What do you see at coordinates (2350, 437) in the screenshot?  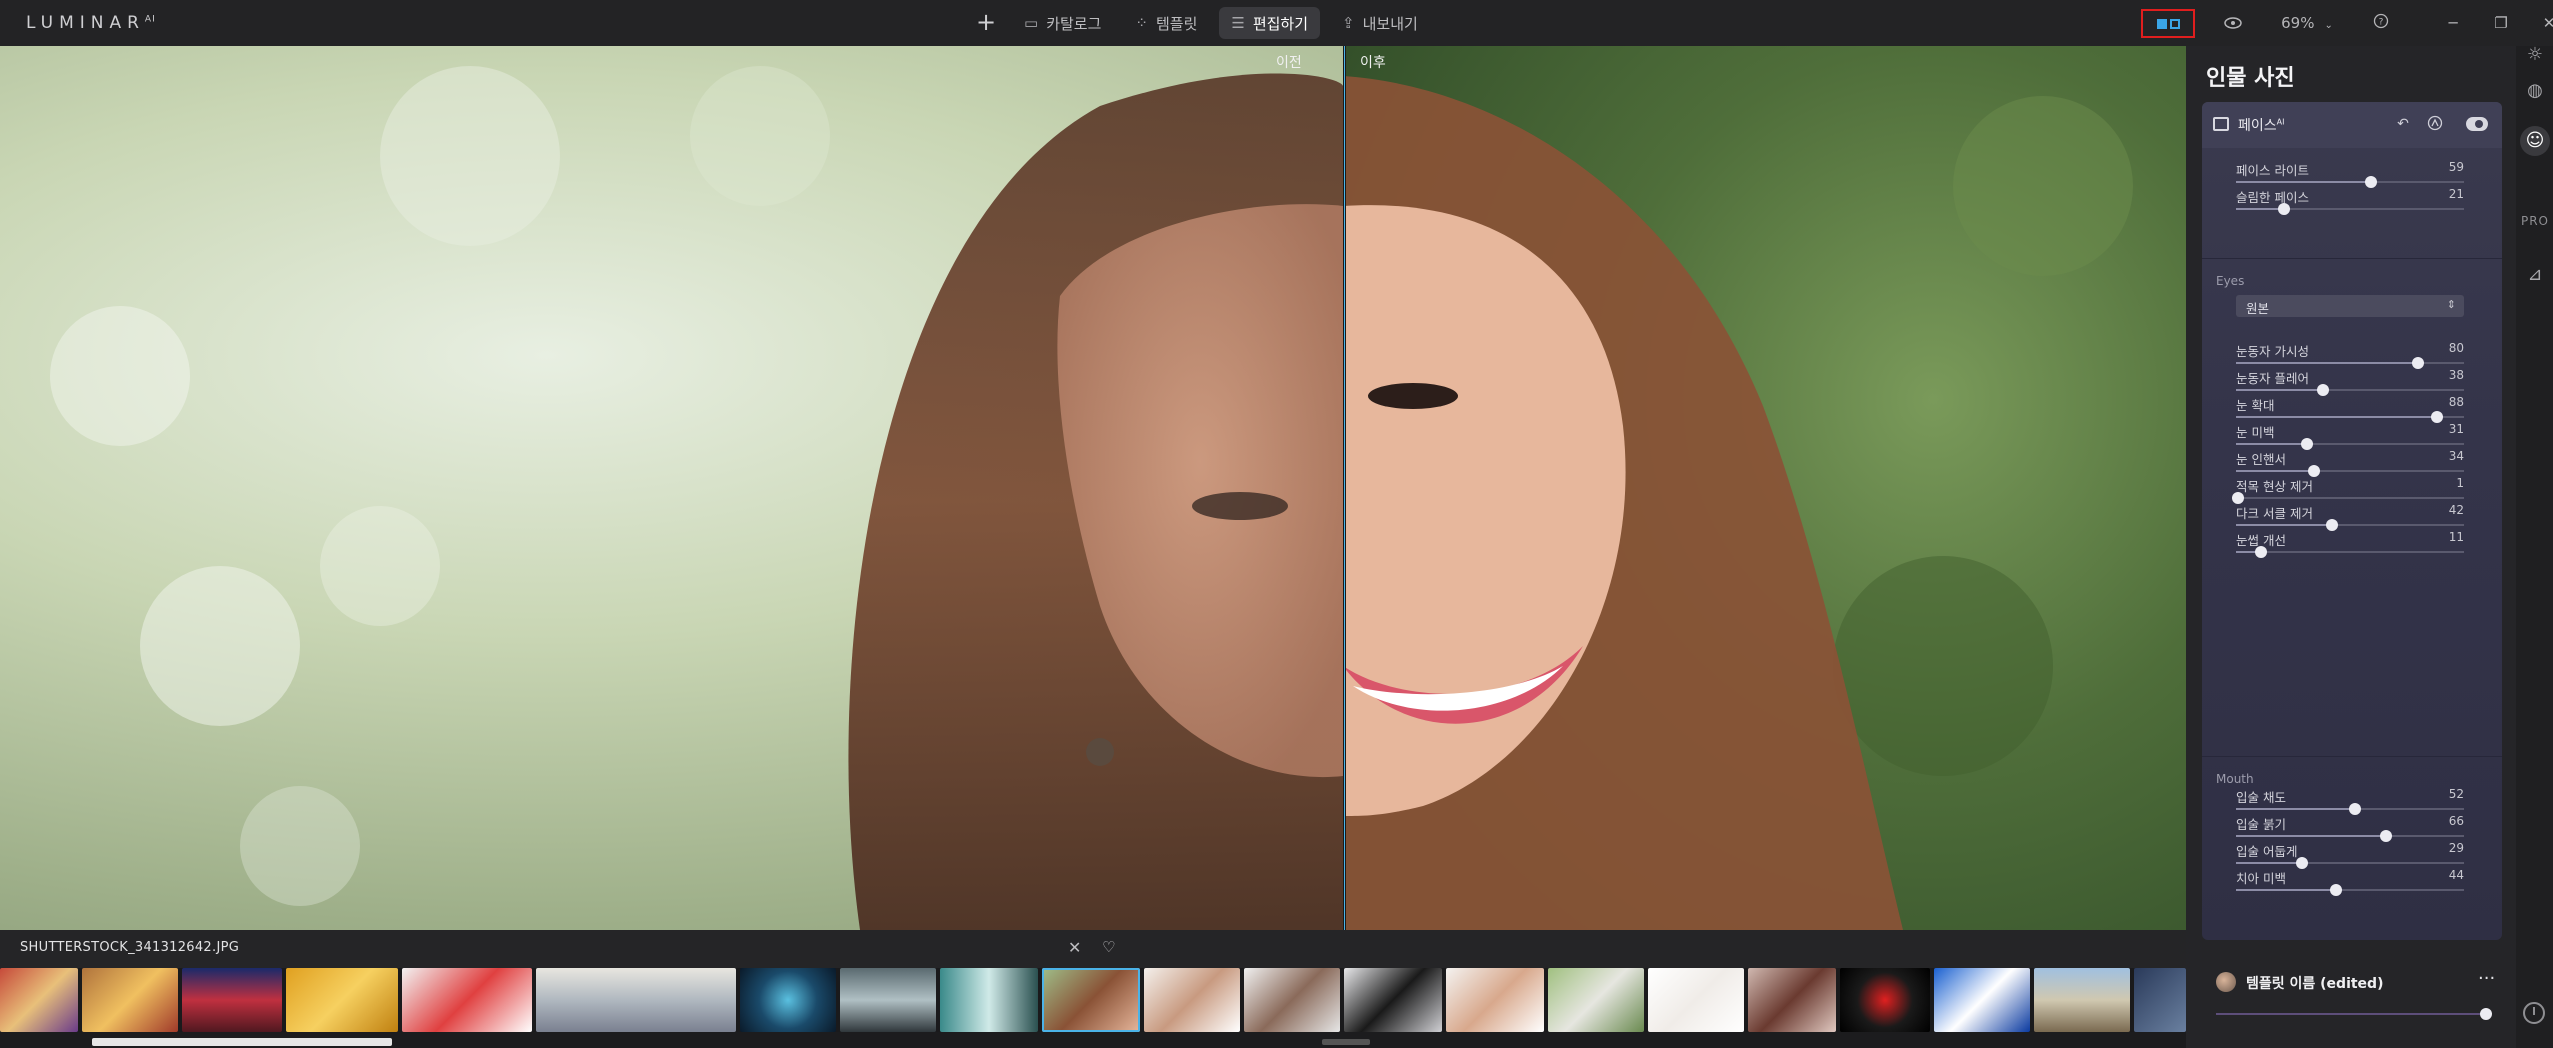 I see `slider: 눈 미백 31` at bounding box center [2350, 437].